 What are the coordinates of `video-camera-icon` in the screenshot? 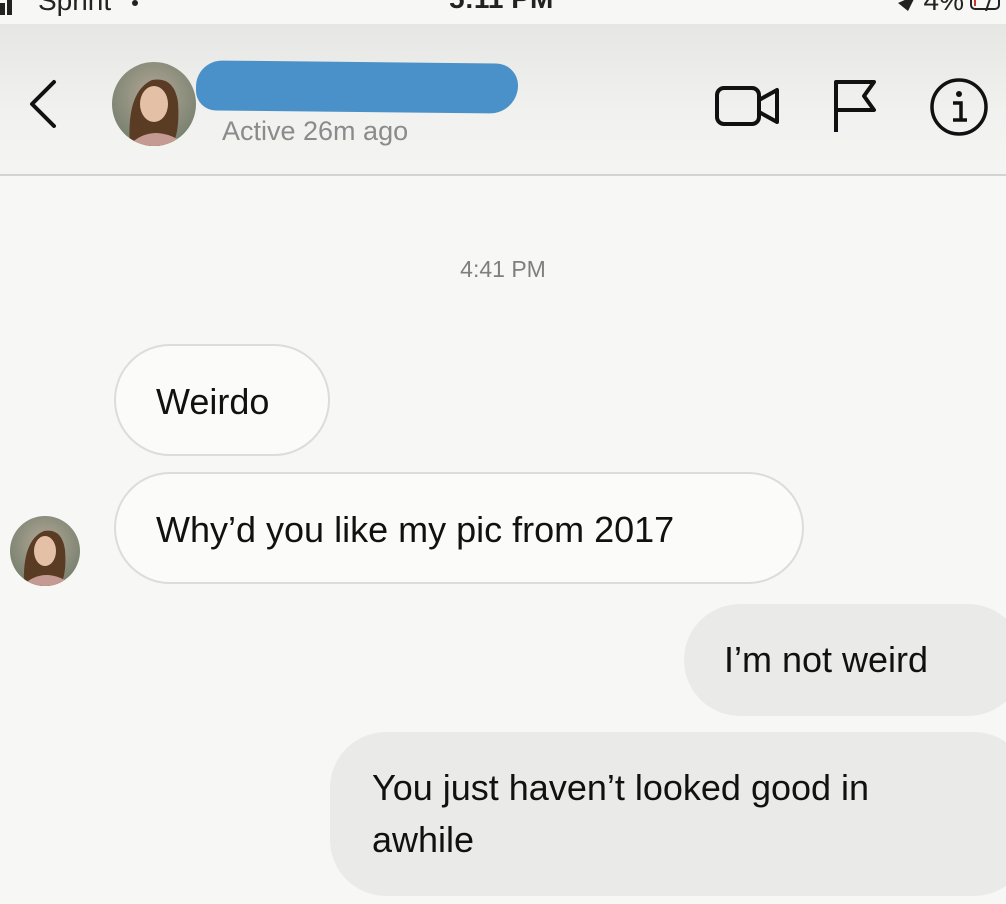 It's located at (747, 106).